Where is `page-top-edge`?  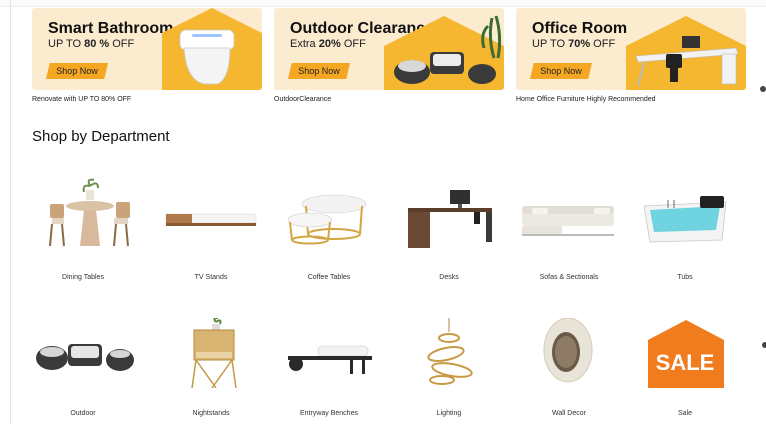
page-top-edge is located at coordinates (383, 3).